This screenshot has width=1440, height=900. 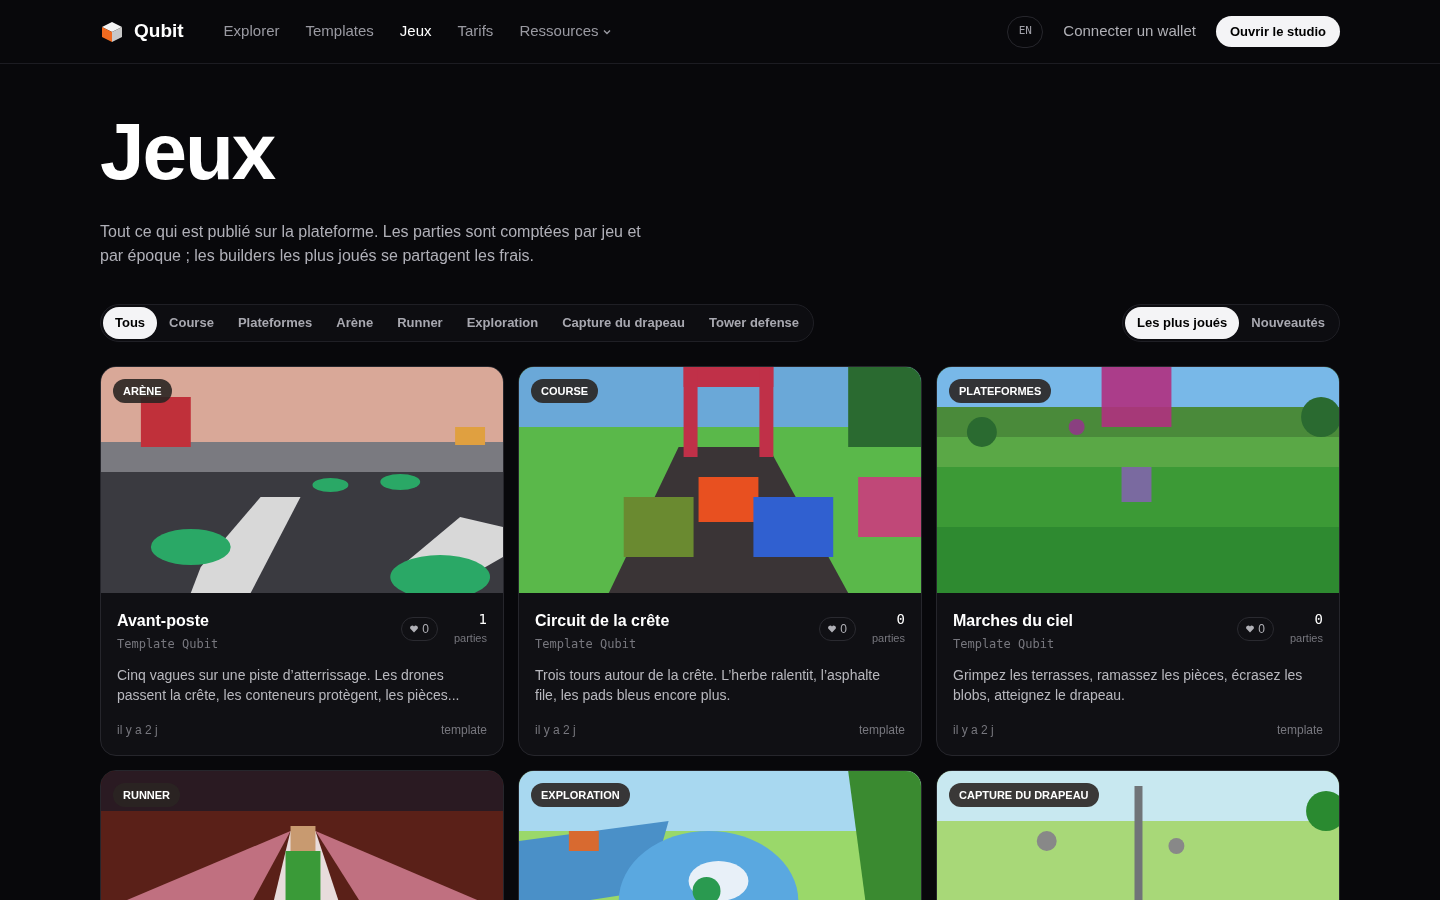 I want to click on game-card: EXPLORATION, so click(x=720, y=834).